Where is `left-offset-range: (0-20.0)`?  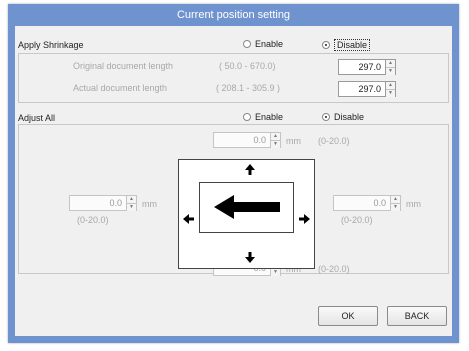
left-offset-range: (0-20.0) is located at coordinates (93, 220).